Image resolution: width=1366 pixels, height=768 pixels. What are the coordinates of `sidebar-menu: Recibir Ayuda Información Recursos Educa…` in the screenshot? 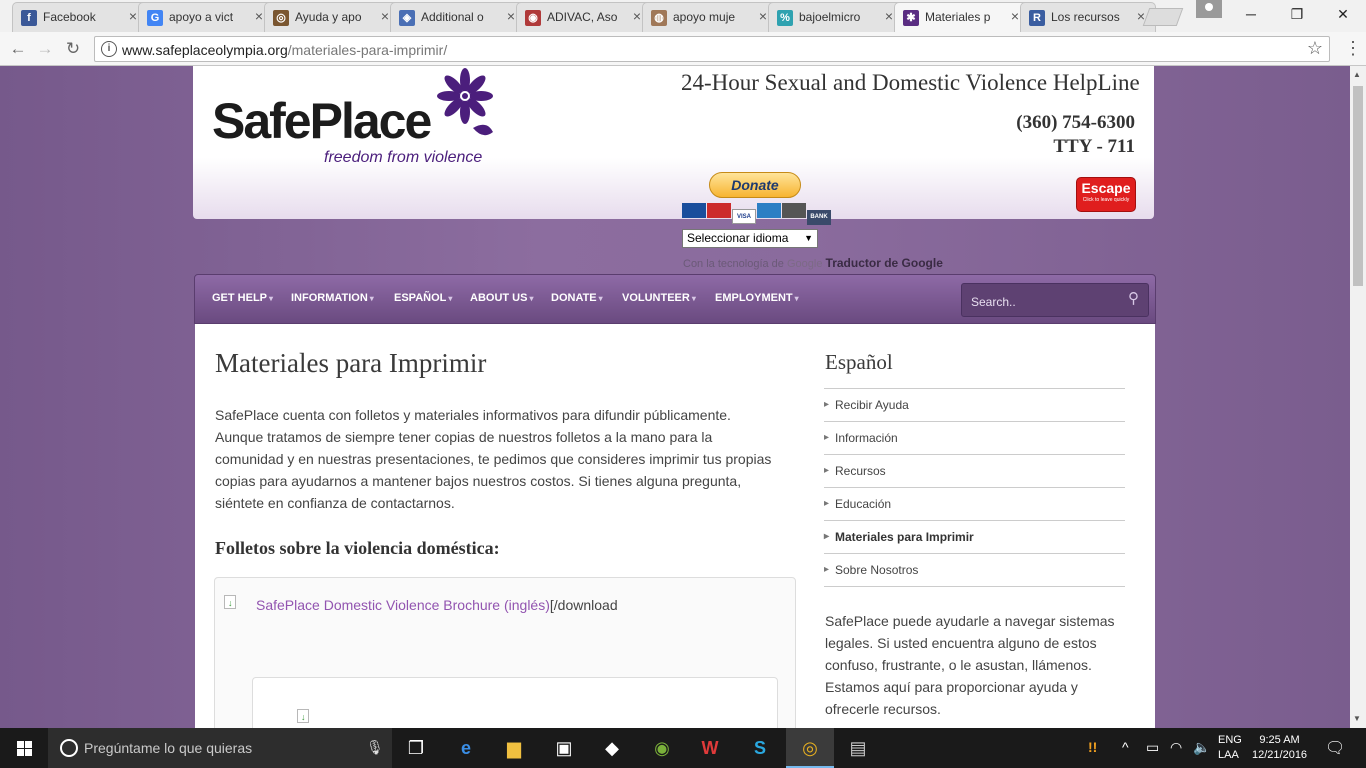 It's located at (974, 487).